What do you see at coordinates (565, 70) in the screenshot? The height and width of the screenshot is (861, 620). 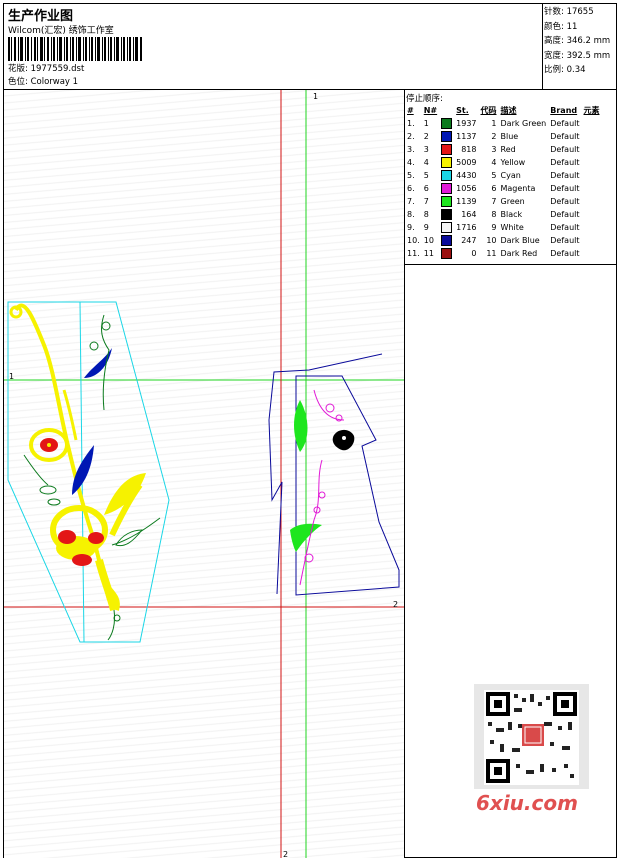 I see `stat-scale: 比例: 0.34` at bounding box center [565, 70].